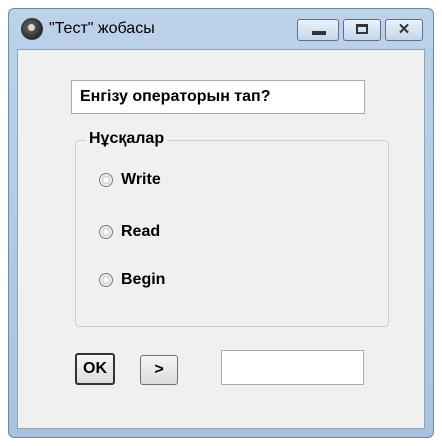  Describe the element at coordinates (32, 29) in the screenshot. I see `app-icon` at that location.